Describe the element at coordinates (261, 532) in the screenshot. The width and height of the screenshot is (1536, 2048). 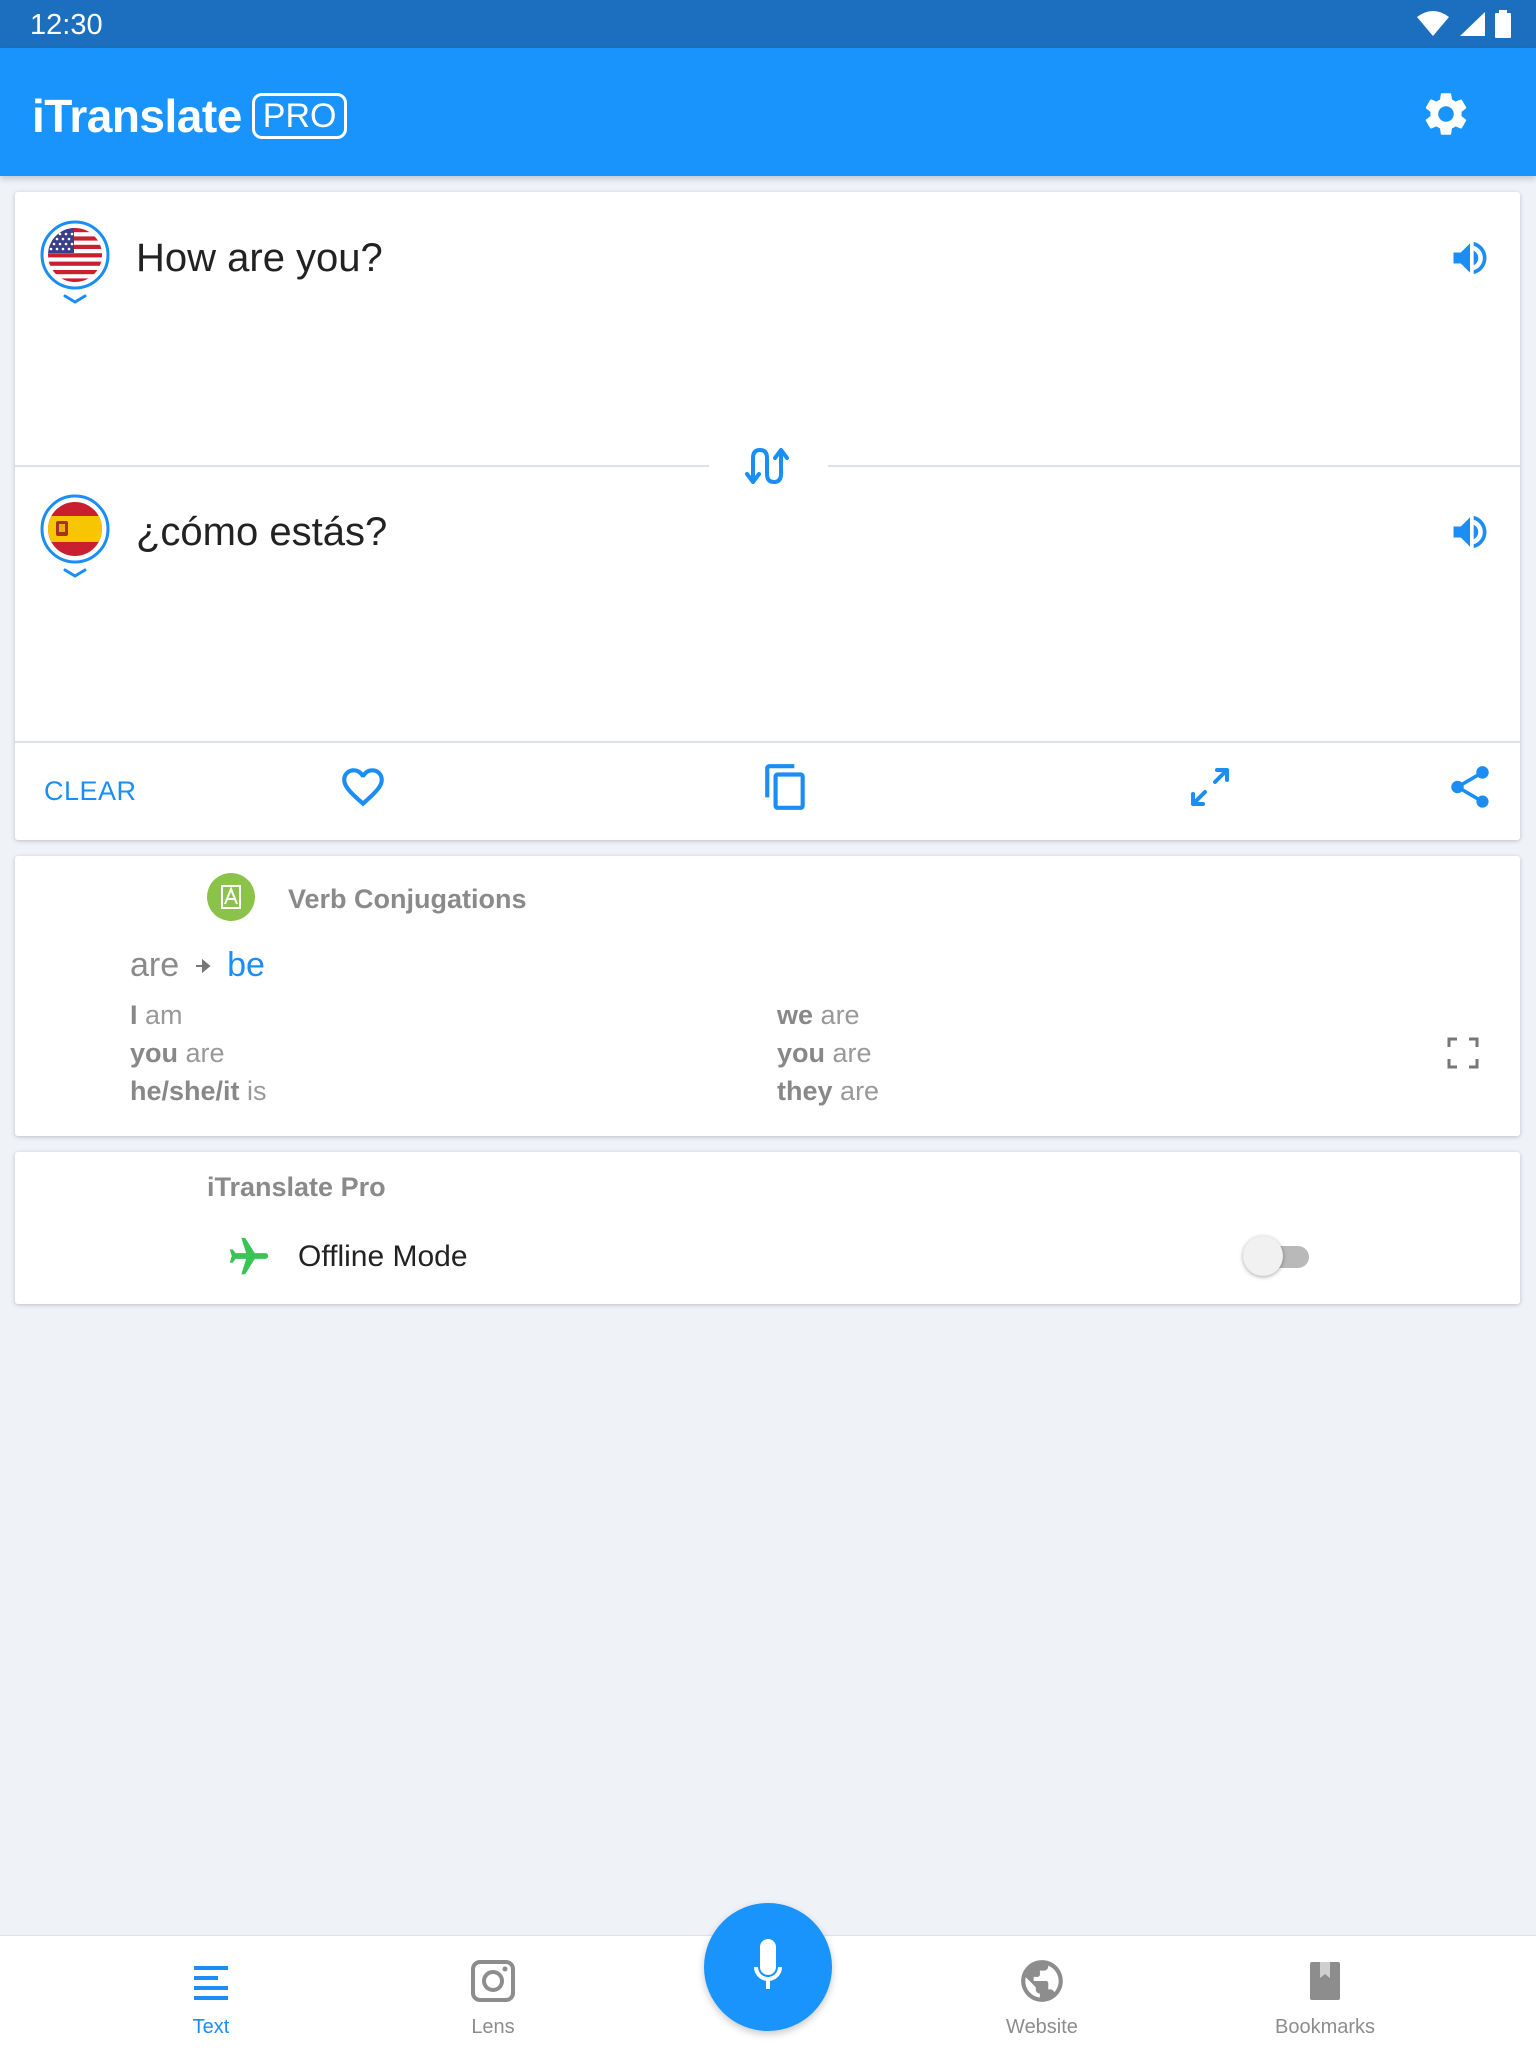
I see `target-text: ¿cómo estás?` at that location.